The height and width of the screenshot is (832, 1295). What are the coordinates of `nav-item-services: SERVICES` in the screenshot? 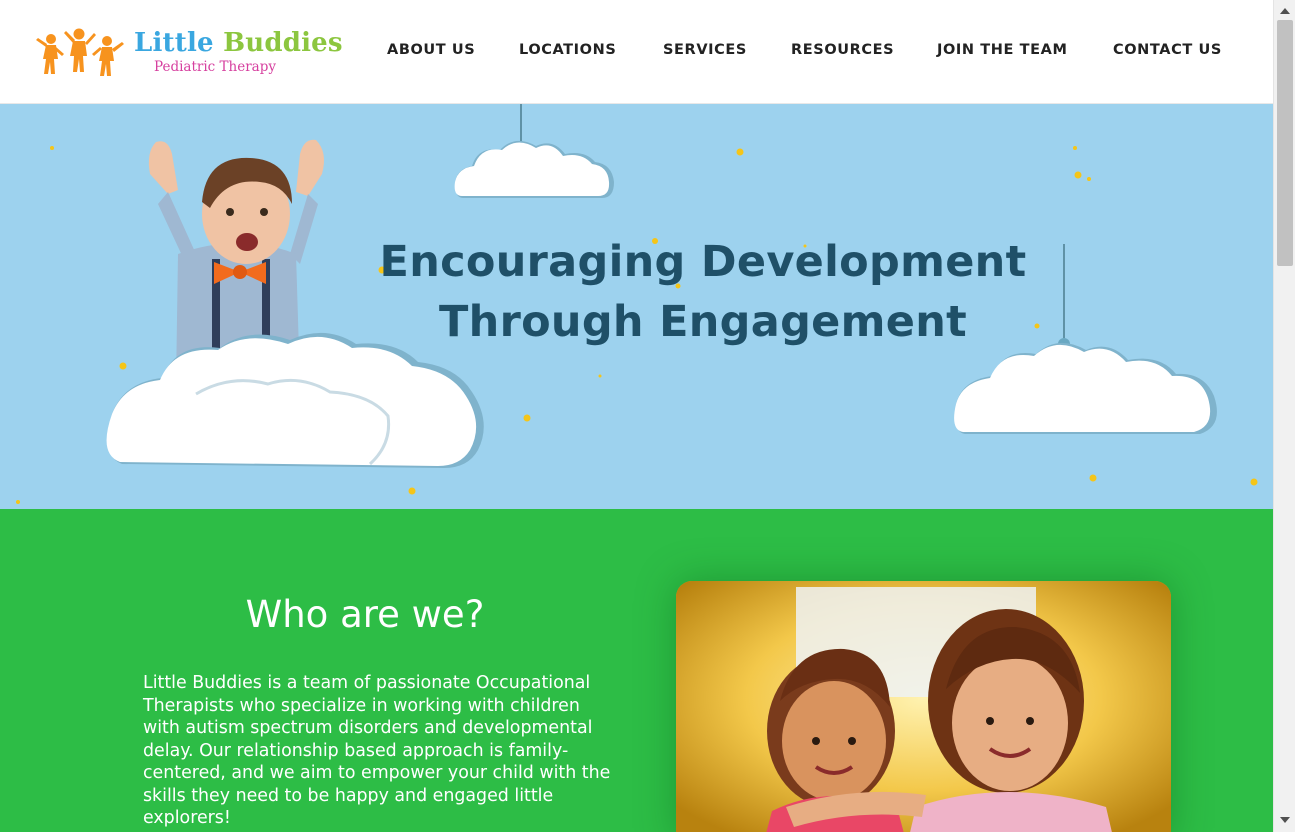 It's located at (705, 50).